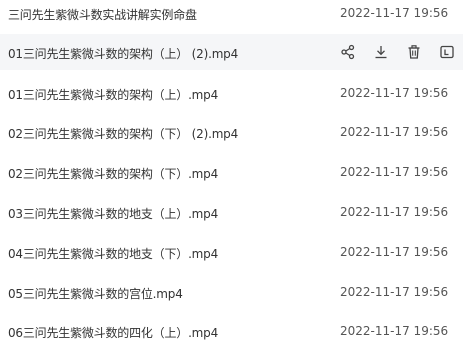 The image size is (463, 344). I want to click on file-name: 02三问先生紫微斗数的架构（下）.mp4, so click(113, 173).